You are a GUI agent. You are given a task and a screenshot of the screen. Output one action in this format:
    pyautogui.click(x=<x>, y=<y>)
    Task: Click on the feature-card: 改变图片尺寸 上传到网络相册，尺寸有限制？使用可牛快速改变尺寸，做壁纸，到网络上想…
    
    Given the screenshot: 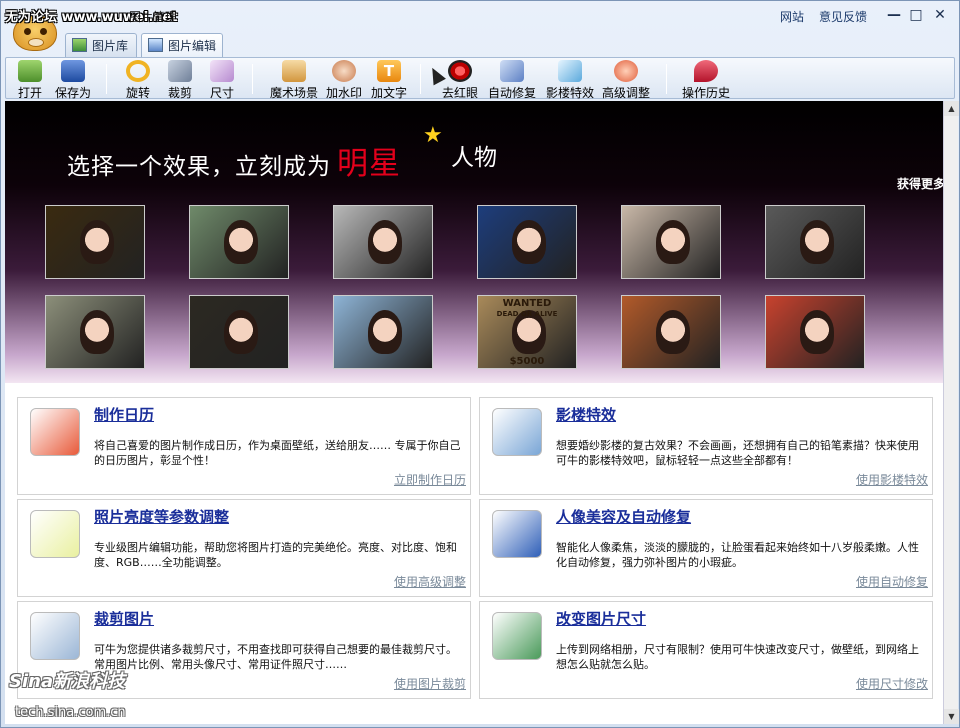 What is the action you would take?
    pyautogui.click(x=706, y=650)
    